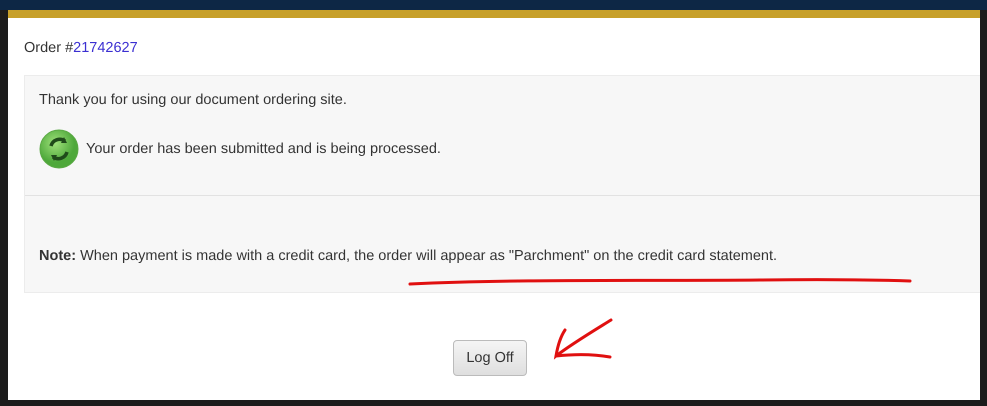 This screenshot has height=406, width=987. I want to click on order-label: Order #, so click(49, 49).